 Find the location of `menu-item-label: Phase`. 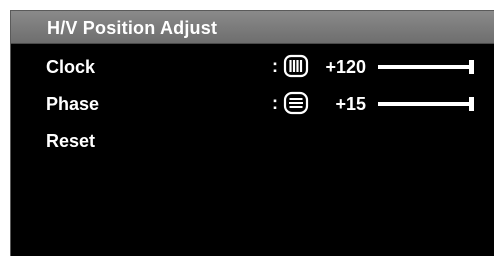

menu-item-label: Phase is located at coordinates (73, 104).